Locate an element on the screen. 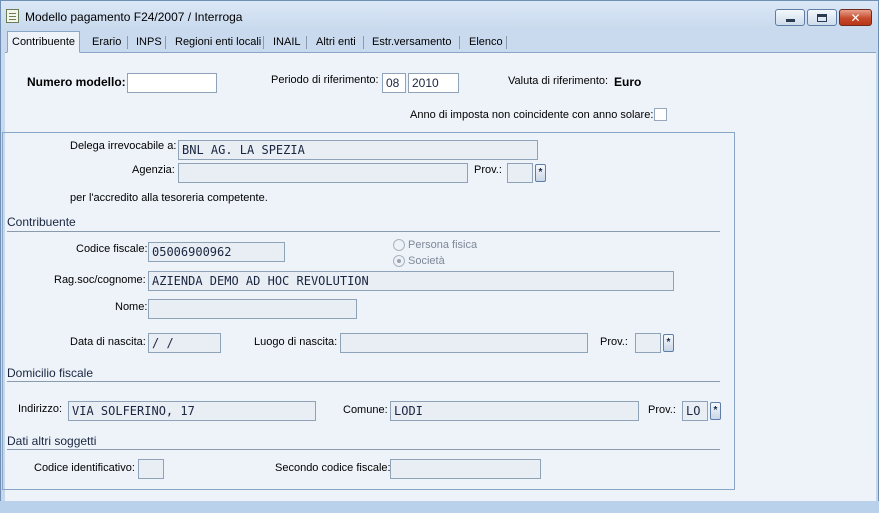 This screenshot has height=513, width=879. altri-soggetti-section-title: Dati altri soggetti is located at coordinates (52, 441).